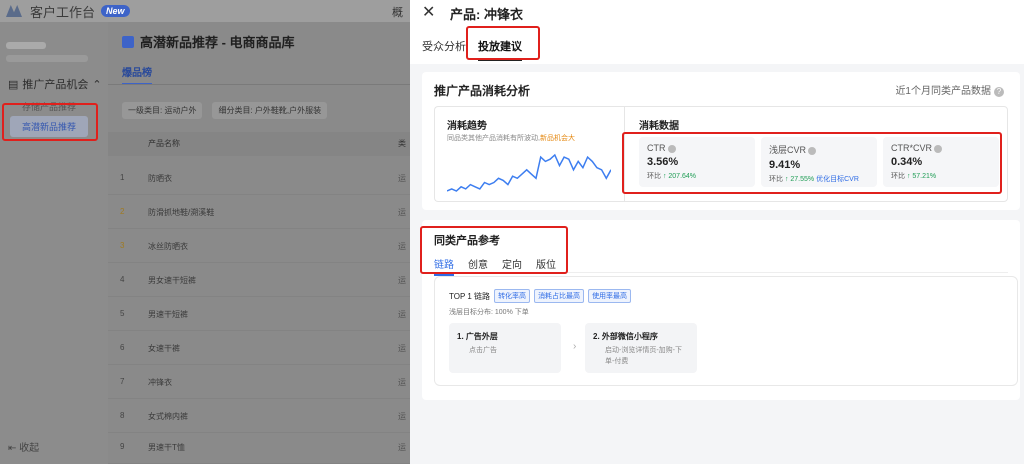  Describe the element at coordinates (122, 446) in the screenshot. I see `row-rank: 9` at that location.